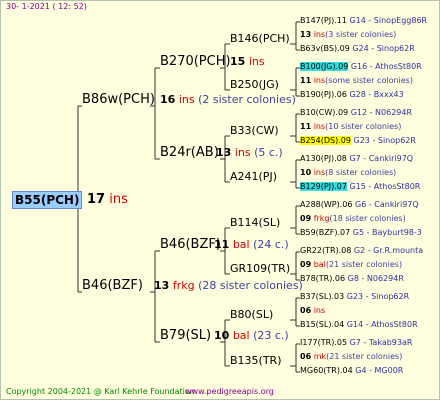 The image size is (440, 400). I want to click on sister-colonies: (24 c.), so click(271, 244).